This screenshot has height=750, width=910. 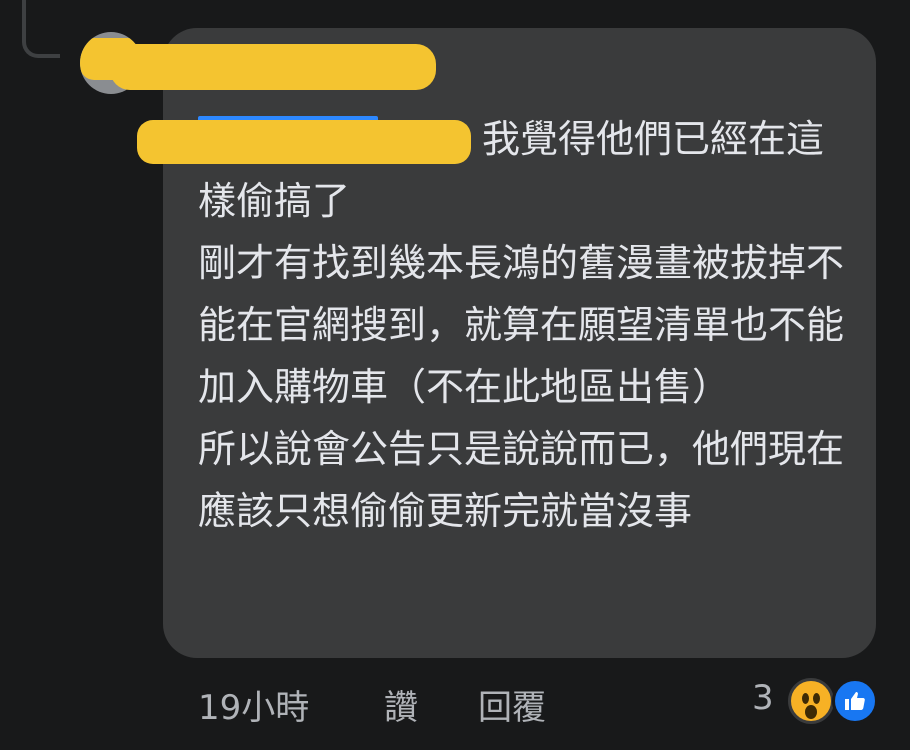 I want to click on comment-line-3: 所以說會公告只是說說而已，他們現在應該只想偷偷更新完就當沒事, so click(x=521, y=480).